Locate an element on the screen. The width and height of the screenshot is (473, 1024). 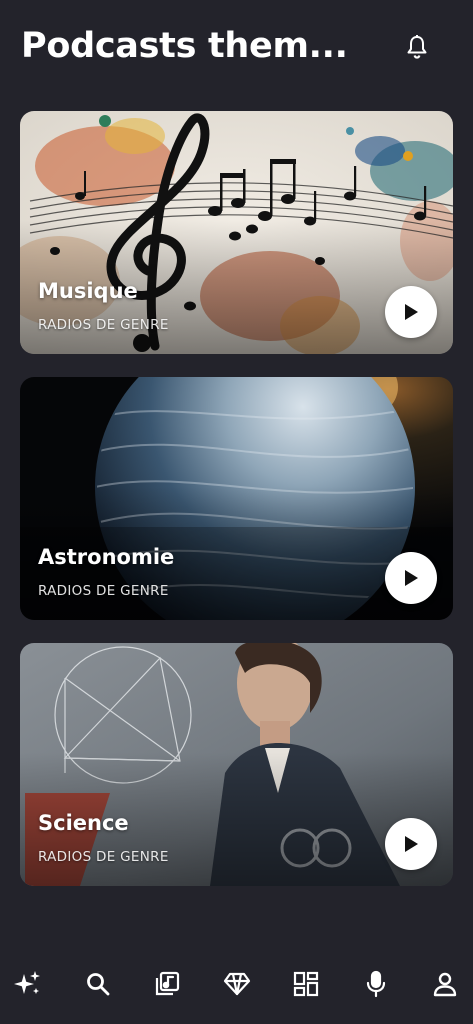
diamond-icon is located at coordinates (237, 984).